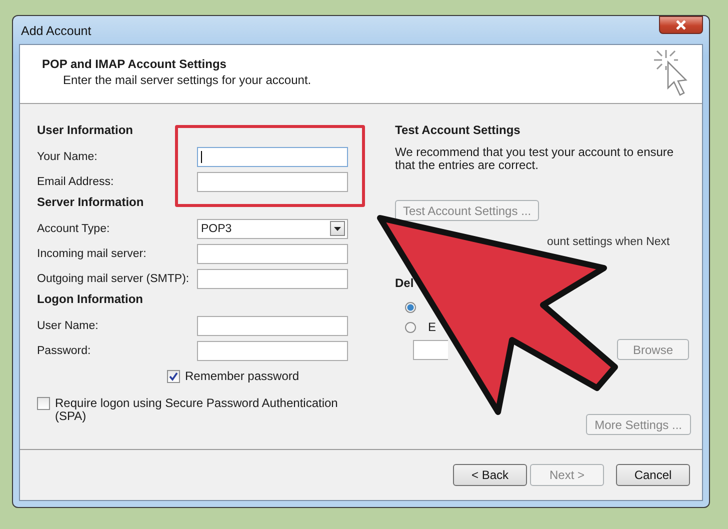 Image resolution: width=728 pixels, height=529 pixels. What do you see at coordinates (432, 327) in the screenshot?
I see `radio-label: E` at bounding box center [432, 327].